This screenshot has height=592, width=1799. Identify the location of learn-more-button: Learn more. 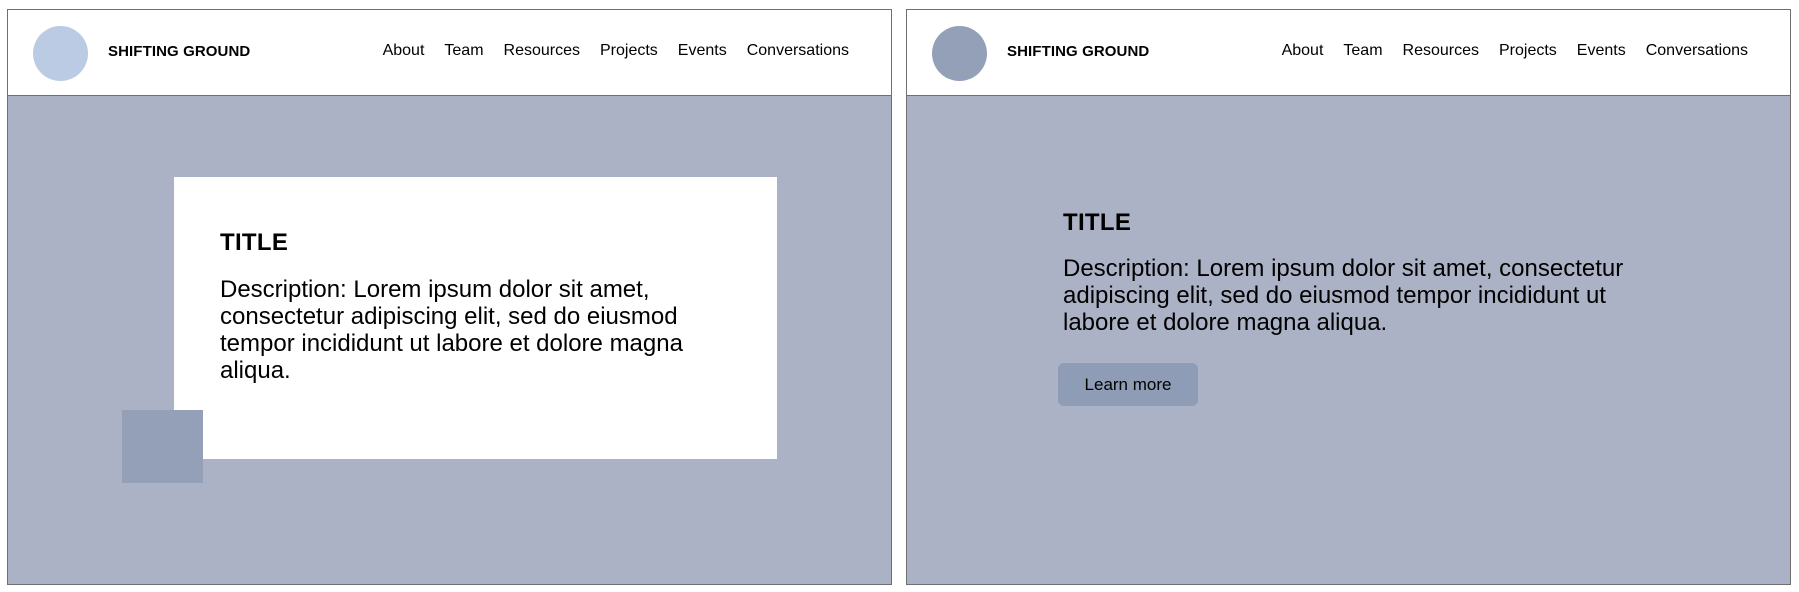
(1128, 384).